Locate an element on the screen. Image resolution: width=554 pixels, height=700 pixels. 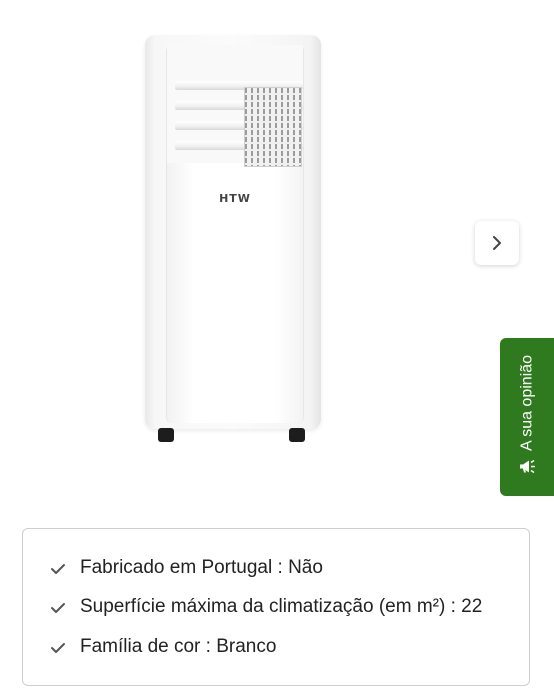
feedback-tab: A sua opinião is located at coordinates (527, 417).